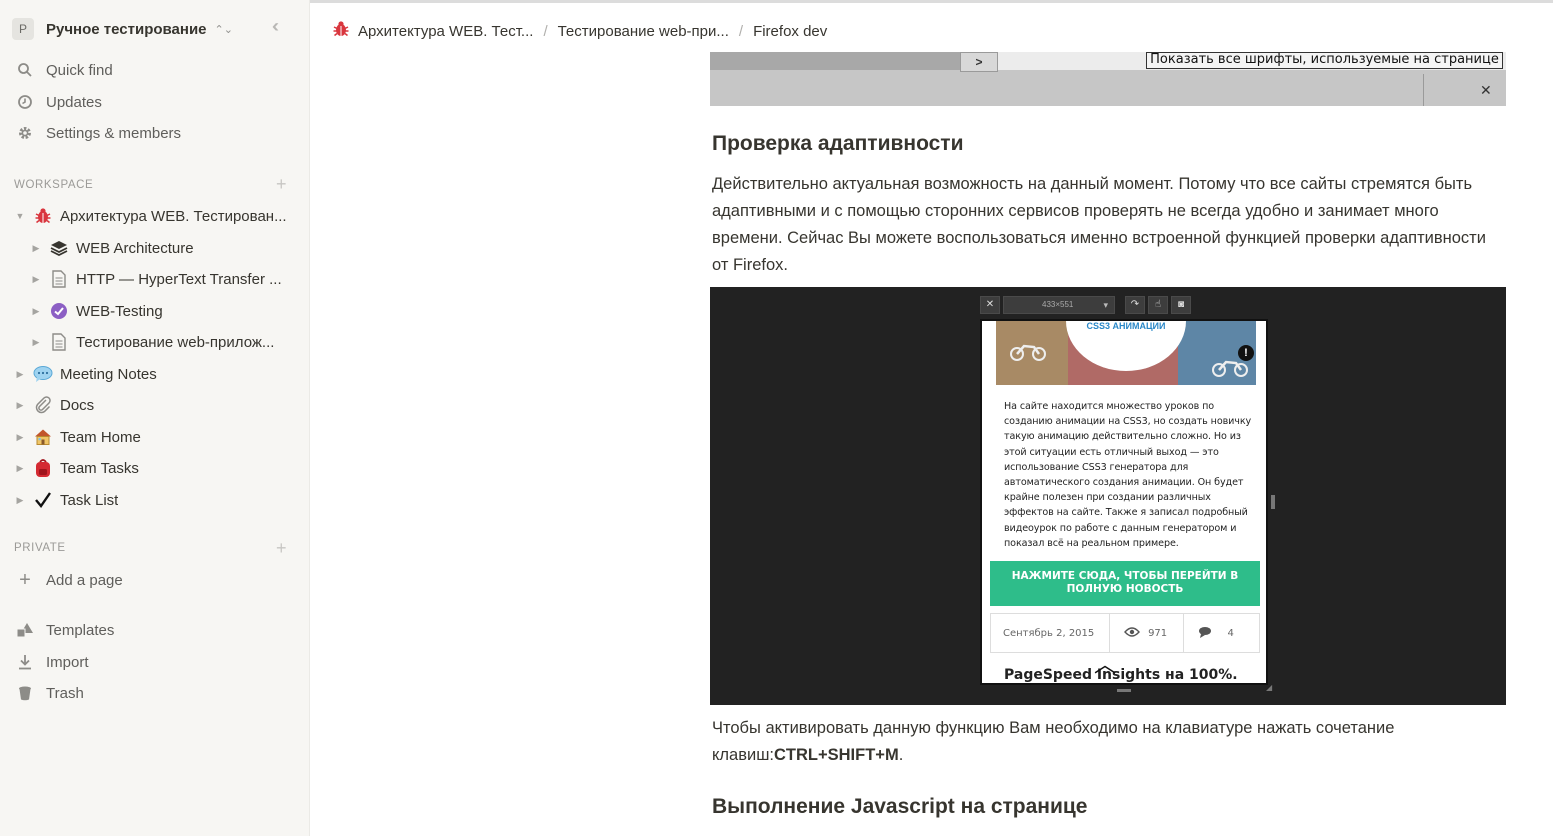  I want to click on nav-label: Templates, so click(80, 630).